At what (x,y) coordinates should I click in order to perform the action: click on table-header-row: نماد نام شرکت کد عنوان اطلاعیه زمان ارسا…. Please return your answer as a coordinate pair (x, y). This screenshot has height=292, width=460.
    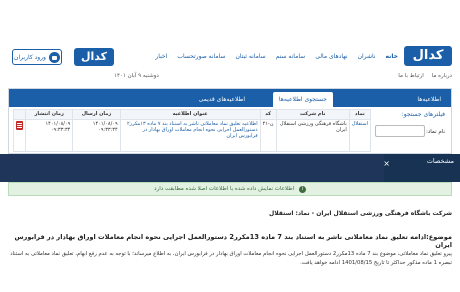
    Looking at the image, I should click on (192, 114).